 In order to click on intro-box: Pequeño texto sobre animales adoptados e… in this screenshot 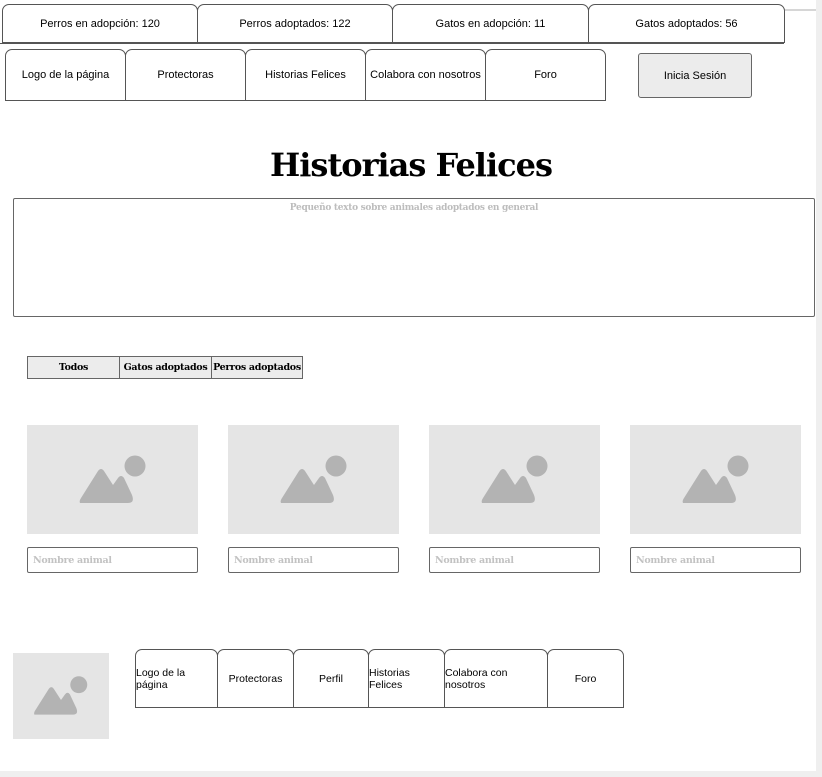, I will do `click(414, 257)`.